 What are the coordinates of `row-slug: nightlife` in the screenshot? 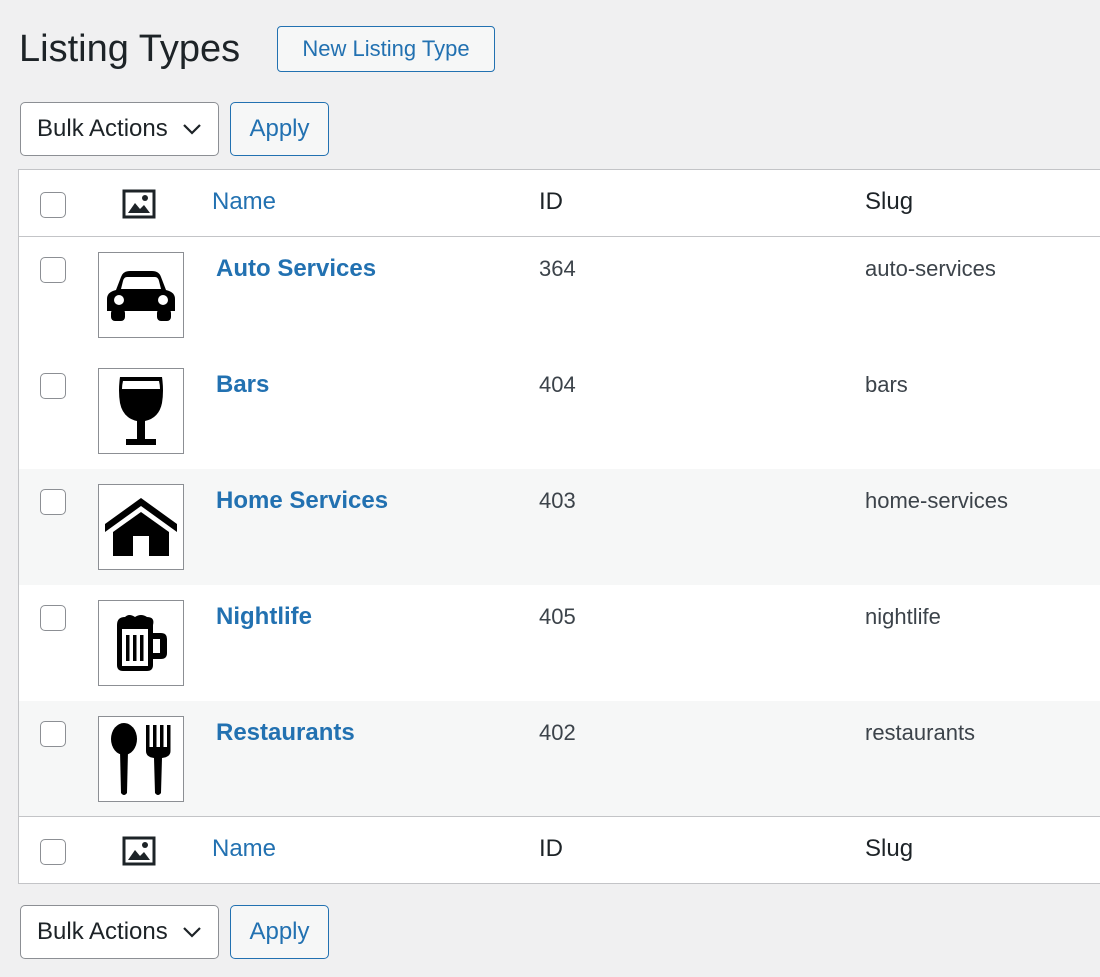 It's located at (903, 616).